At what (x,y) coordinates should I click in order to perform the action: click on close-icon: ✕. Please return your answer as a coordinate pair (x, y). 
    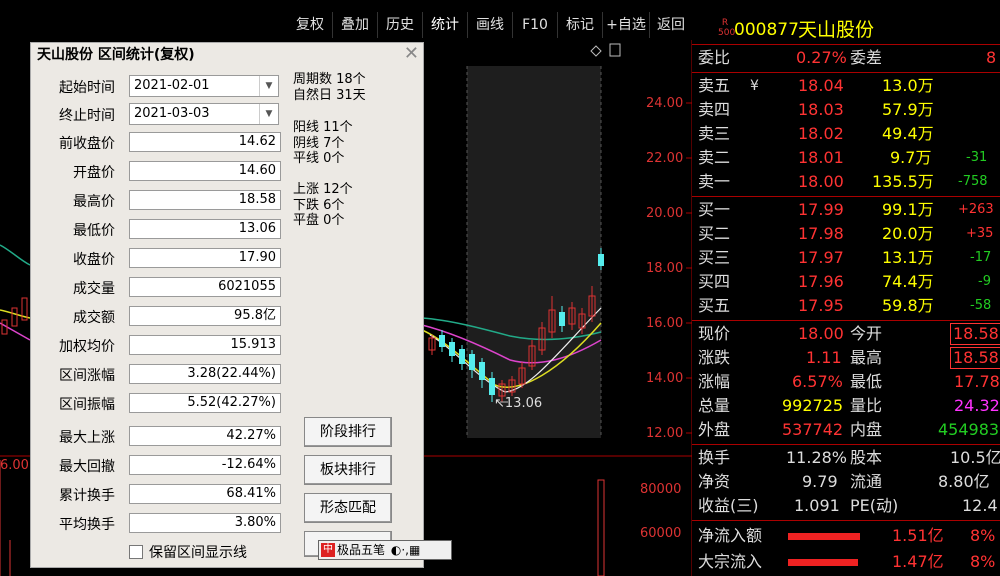
    Looking at the image, I should click on (411, 54).